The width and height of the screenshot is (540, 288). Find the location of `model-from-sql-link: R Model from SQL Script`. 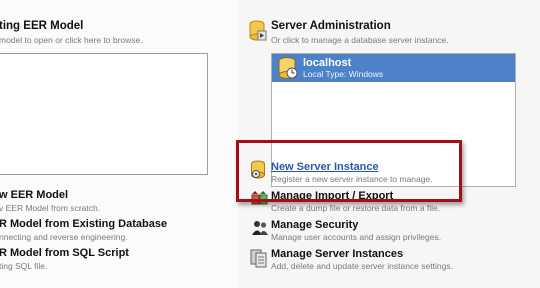

model-from-sql-link: R Model from SQL Script is located at coordinates (64, 253).